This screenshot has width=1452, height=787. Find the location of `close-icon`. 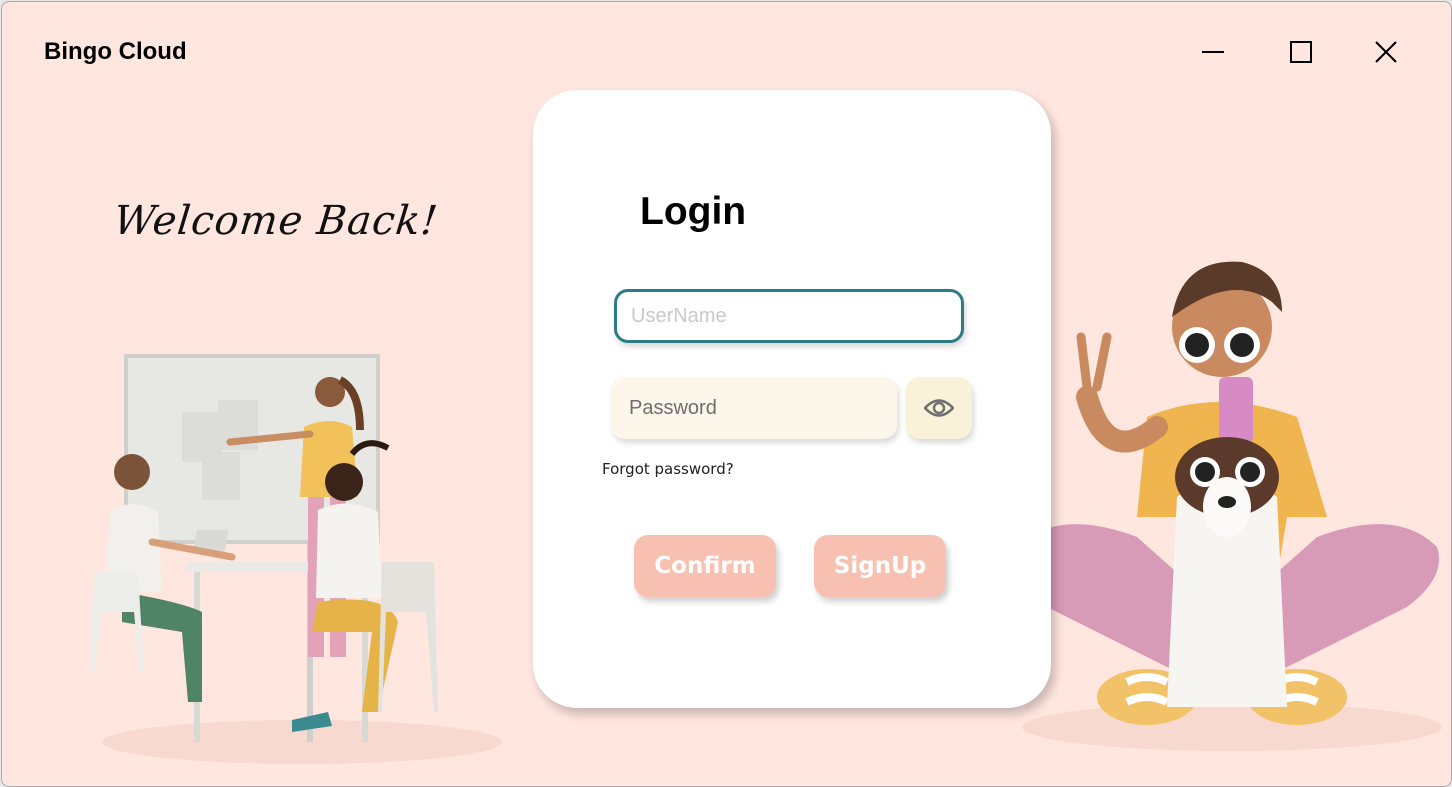

close-icon is located at coordinates (1386, 52).